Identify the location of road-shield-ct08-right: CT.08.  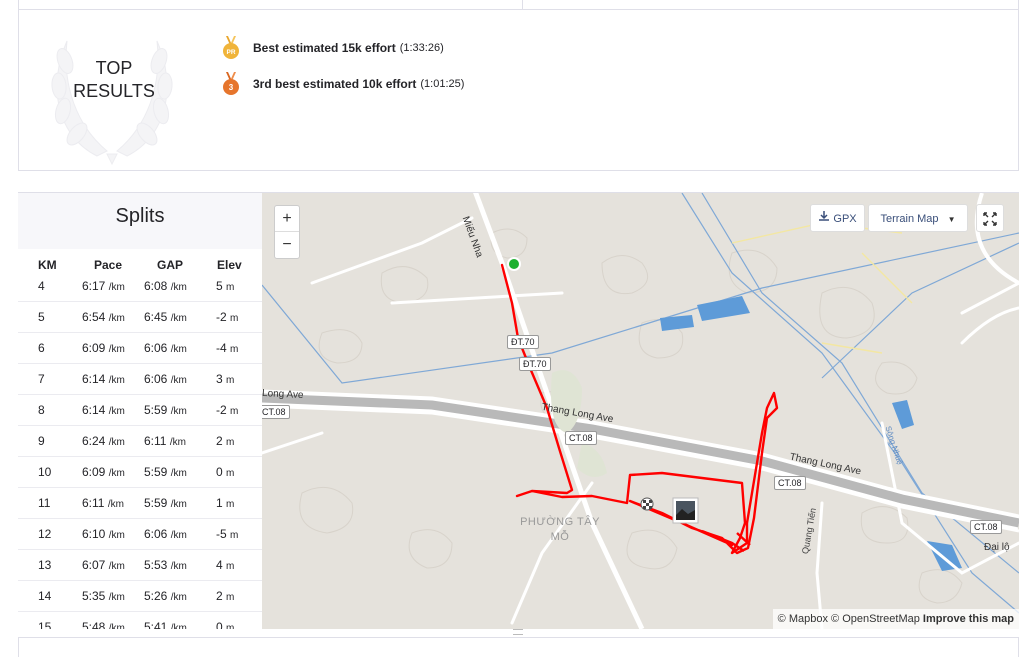
(790, 483).